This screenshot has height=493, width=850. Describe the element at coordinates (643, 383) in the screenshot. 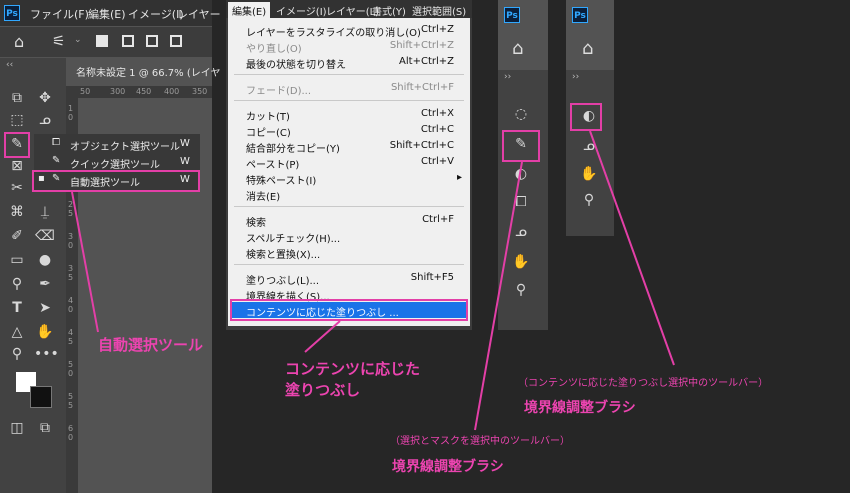

I see `label-toolbar-content-fill-note: （コンテンツに応じた塗りつぶし選択中のツールバー）` at that location.